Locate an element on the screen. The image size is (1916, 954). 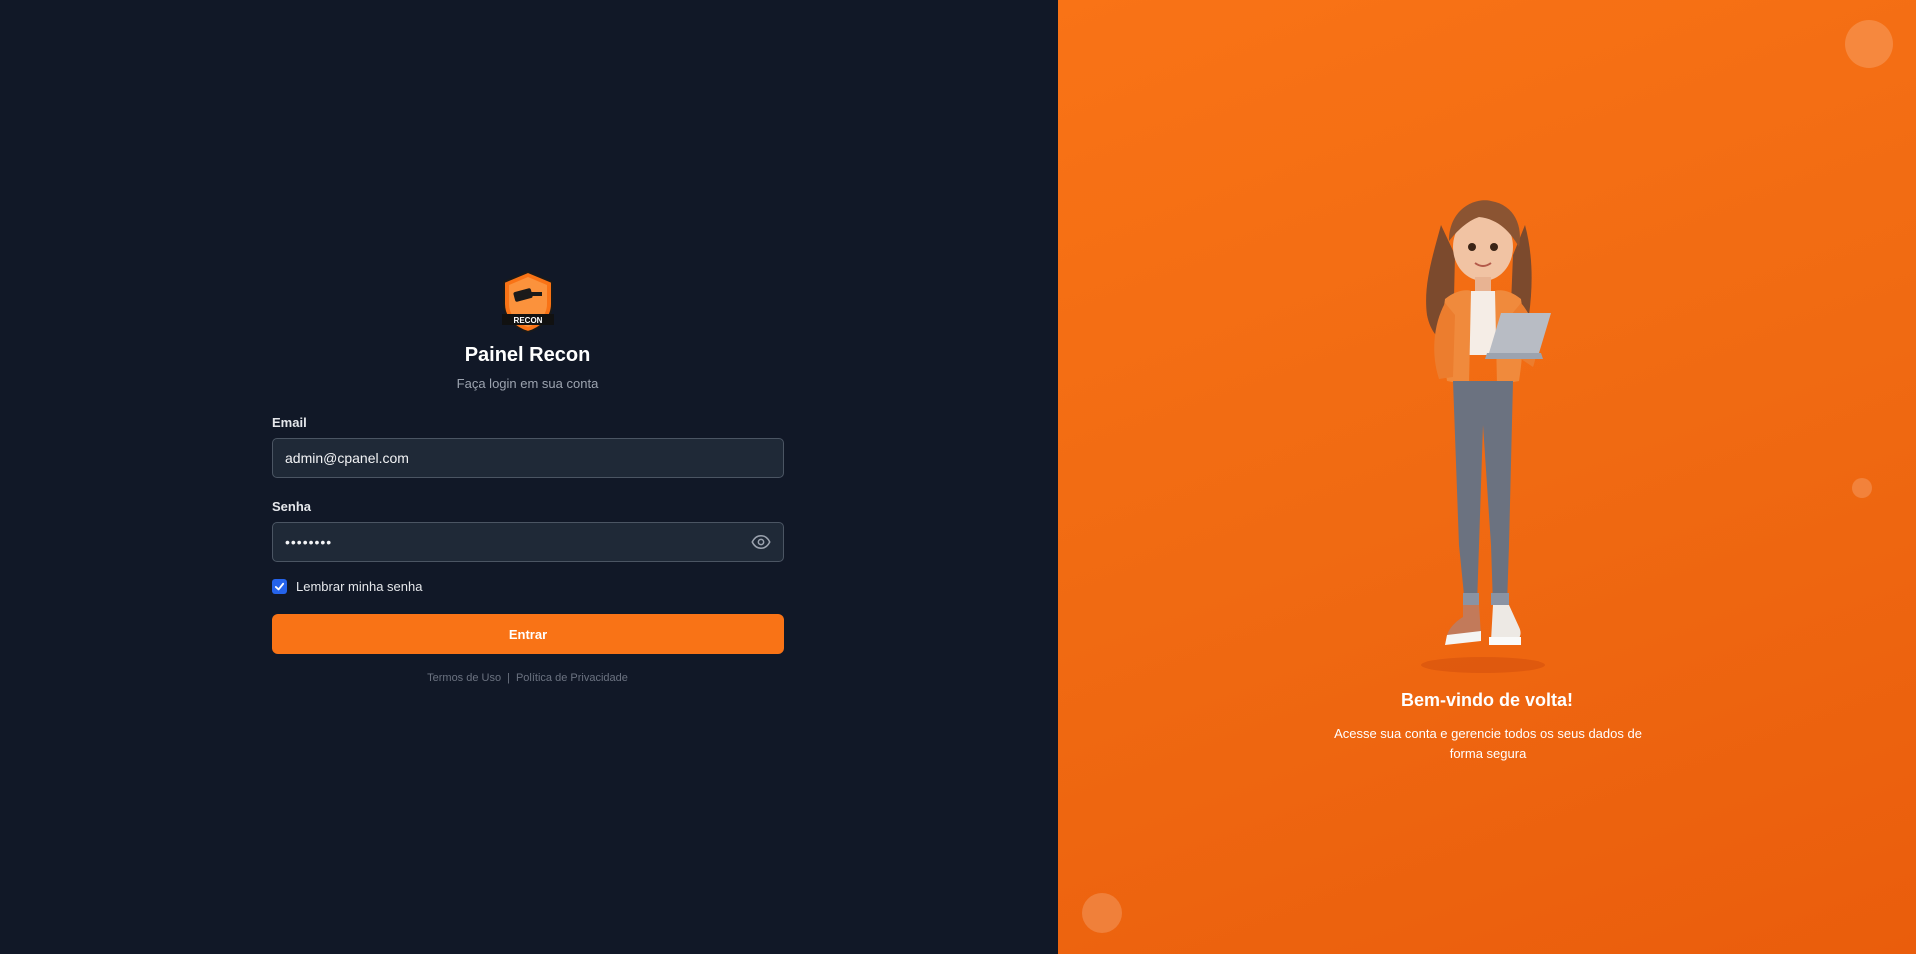
check-icon is located at coordinates (279, 586).